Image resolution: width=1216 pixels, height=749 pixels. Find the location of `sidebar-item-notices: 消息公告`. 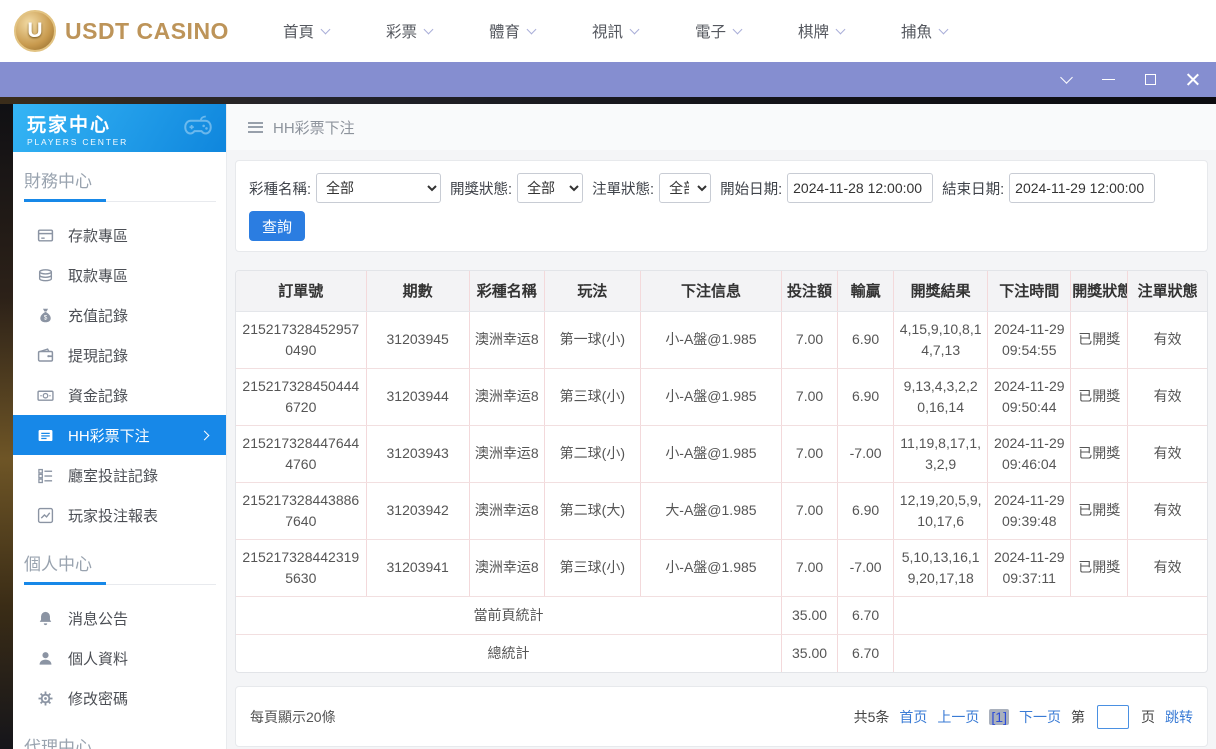

sidebar-item-notices: 消息公告 is located at coordinates (119, 618).